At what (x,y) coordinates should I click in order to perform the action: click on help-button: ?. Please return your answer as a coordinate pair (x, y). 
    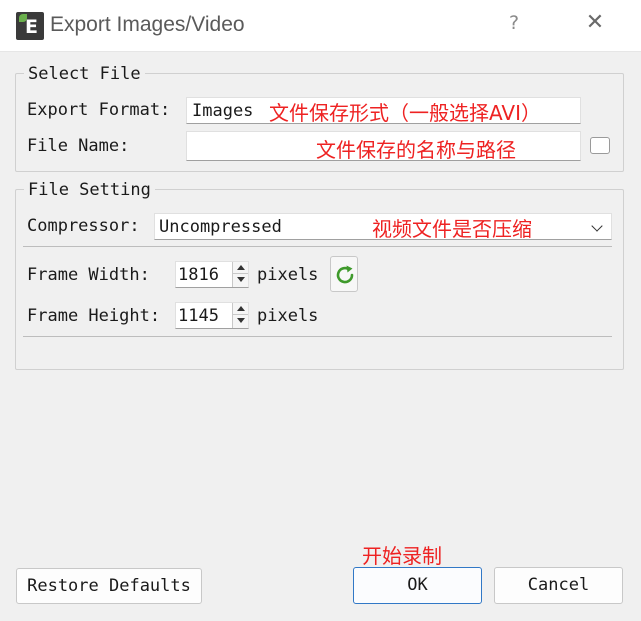
    Looking at the image, I should click on (514, 26).